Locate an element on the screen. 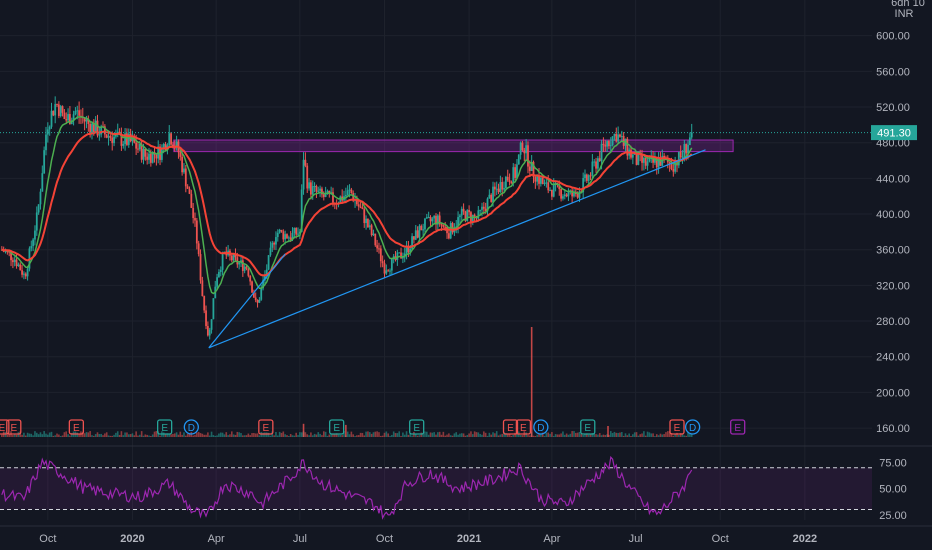  volume-spike-bar is located at coordinates (531, 382).